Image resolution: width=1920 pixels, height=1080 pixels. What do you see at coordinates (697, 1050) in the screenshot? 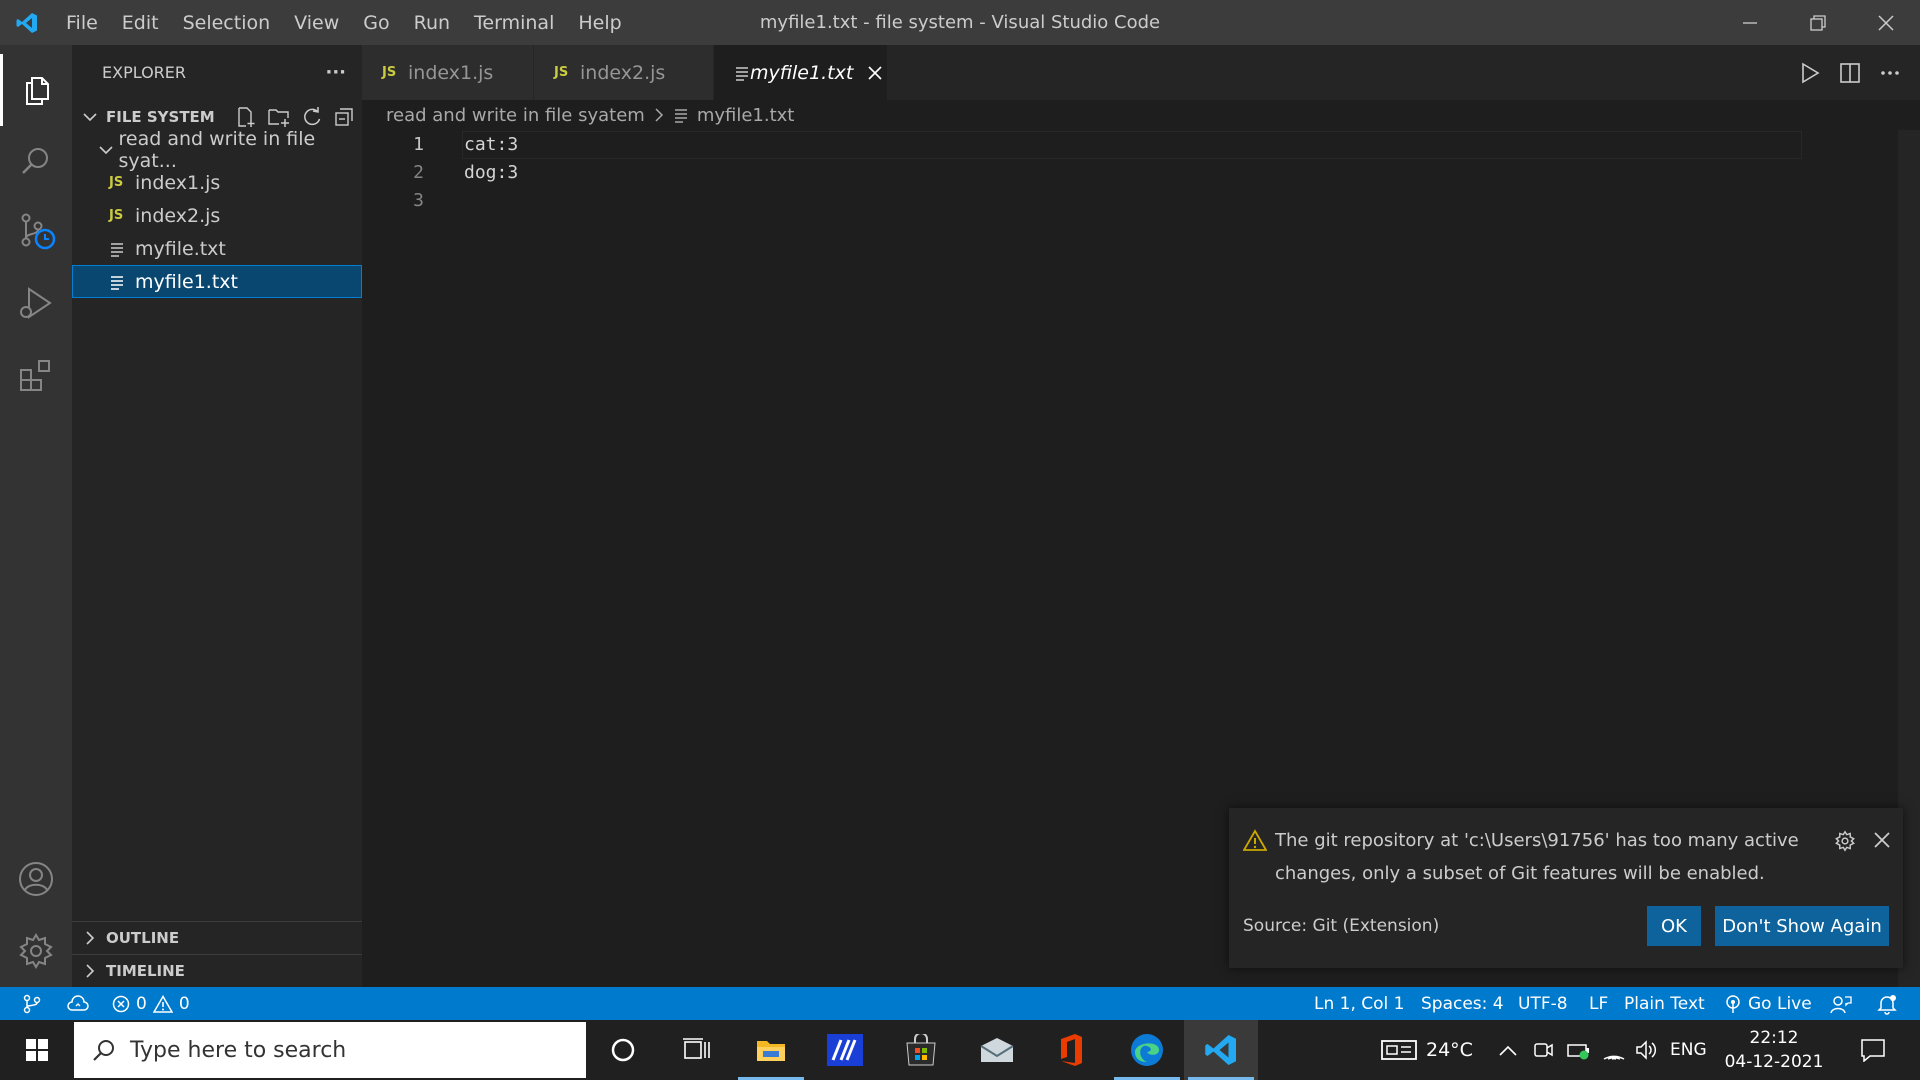
I see `task-view-icon` at bounding box center [697, 1050].